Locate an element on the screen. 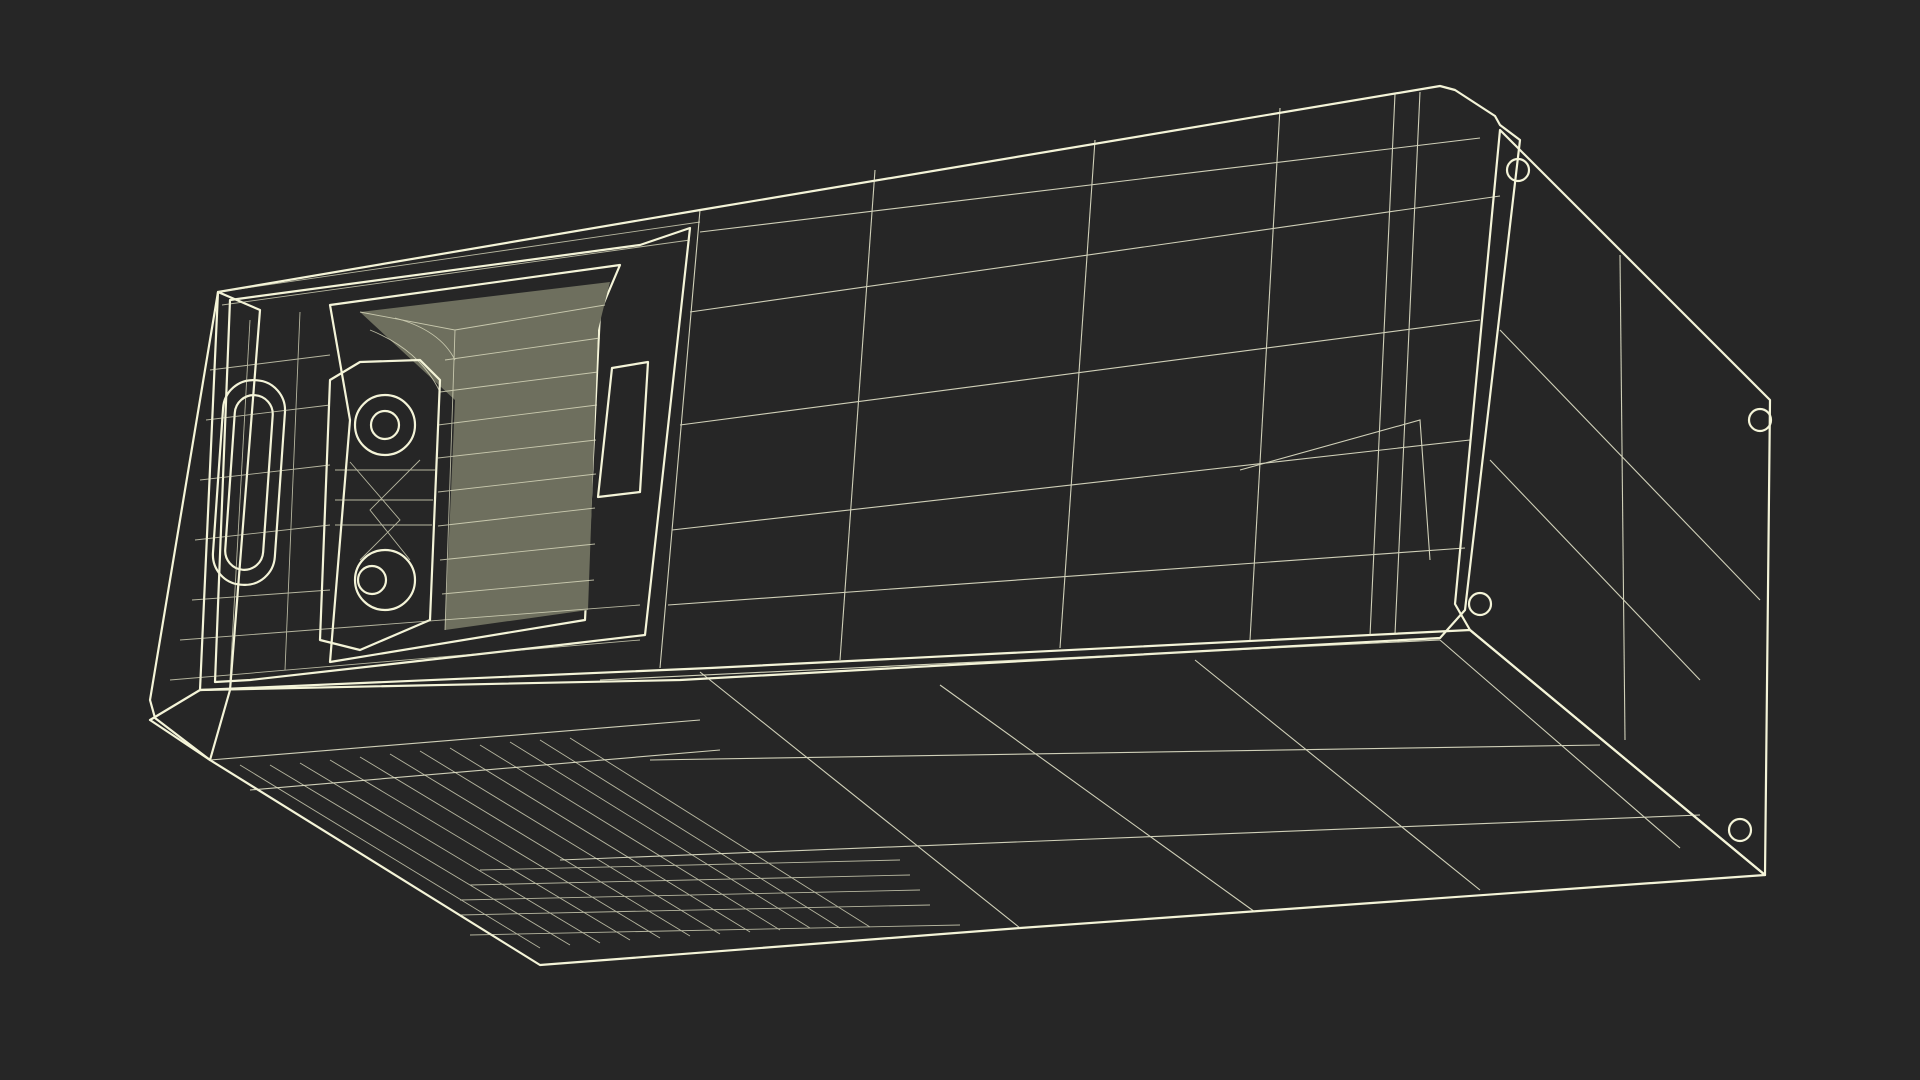 The height and width of the screenshot is (1080, 1920). vent-grille is located at coordinates (600, 843).